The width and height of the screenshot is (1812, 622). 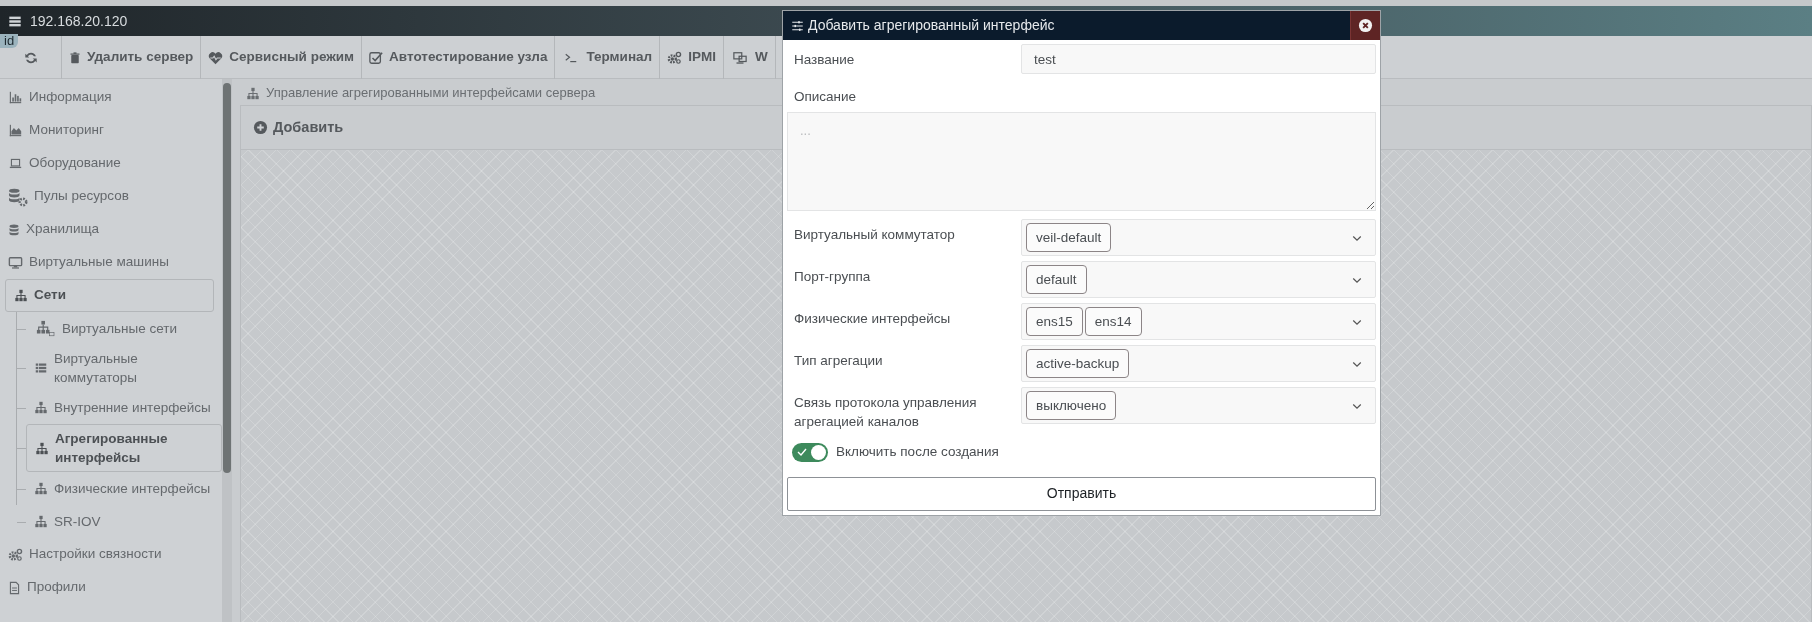 What do you see at coordinates (1054, 322) in the screenshot?
I see `selected-tag: ens15` at bounding box center [1054, 322].